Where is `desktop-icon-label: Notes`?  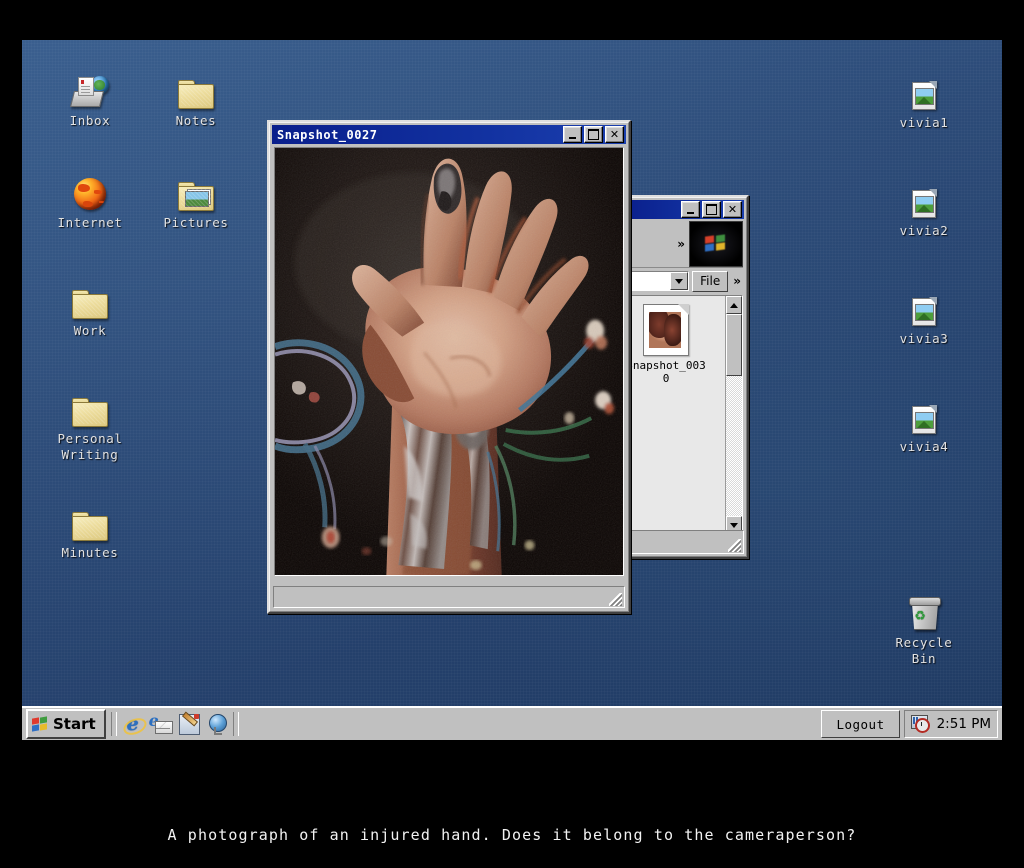
desktop-icon-label: Notes is located at coordinates (196, 120).